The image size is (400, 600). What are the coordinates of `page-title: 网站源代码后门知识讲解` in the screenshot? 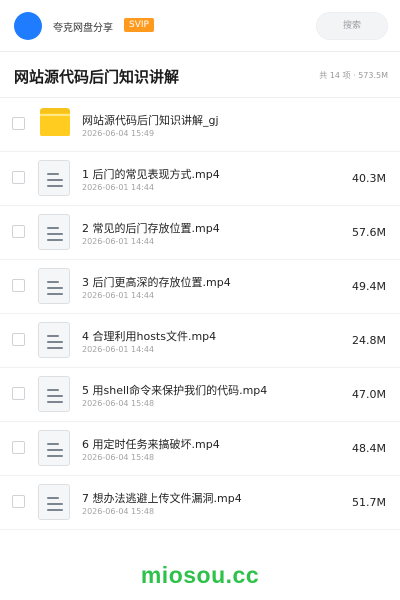 It's located at (97, 77).